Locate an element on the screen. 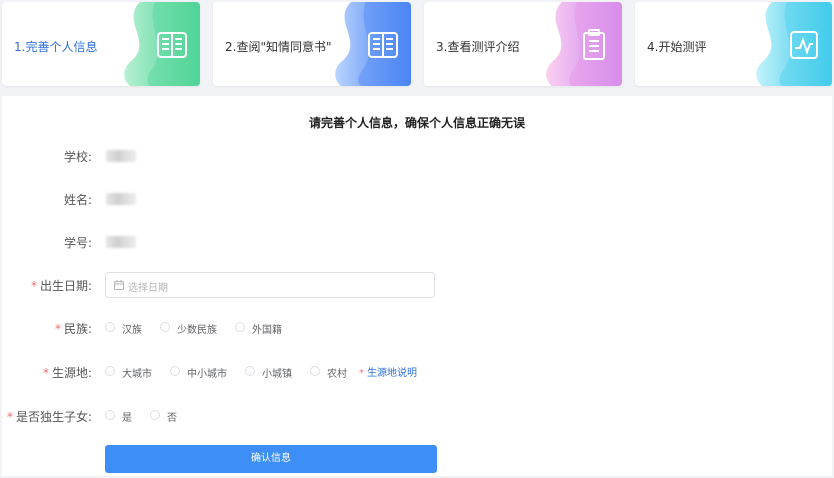 The image size is (834, 478). ethnicity-row: * 民族: 汉族 少数民族 外国籍 is located at coordinates (168, 329).